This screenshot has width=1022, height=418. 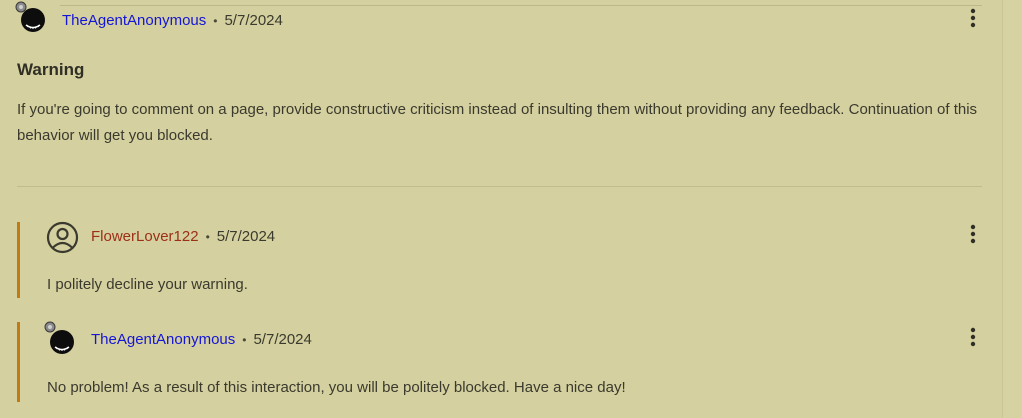 I want to click on top-divider, so click(x=521, y=5).